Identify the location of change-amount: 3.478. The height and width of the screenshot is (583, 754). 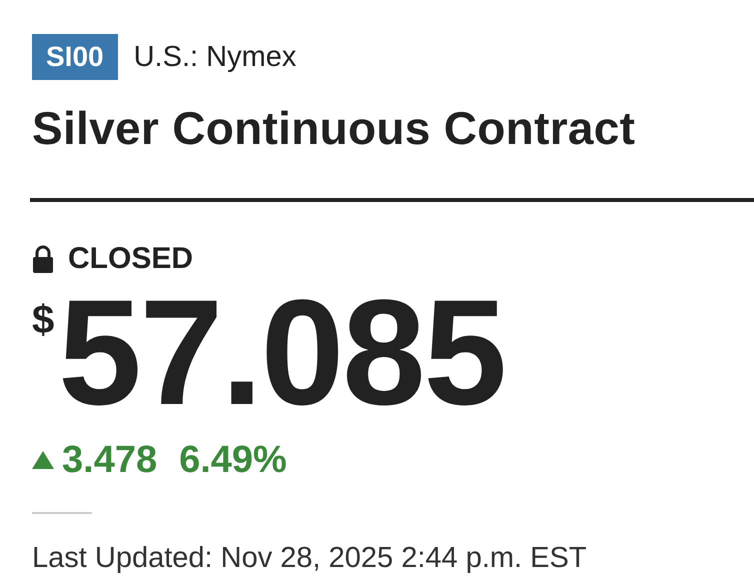
(110, 460).